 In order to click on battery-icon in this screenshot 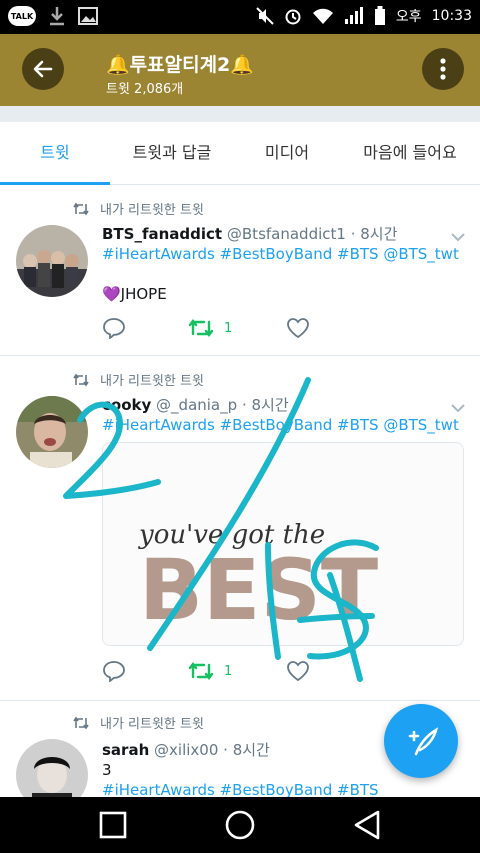, I will do `click(379, 15)`.